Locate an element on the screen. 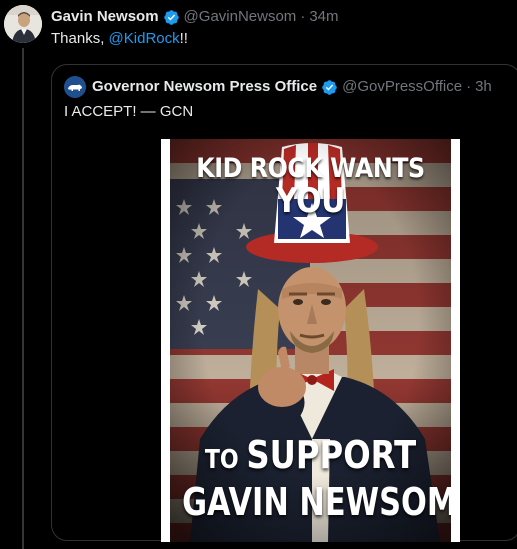  poster-line1-b: YOU is located at coordinates (310, 201).